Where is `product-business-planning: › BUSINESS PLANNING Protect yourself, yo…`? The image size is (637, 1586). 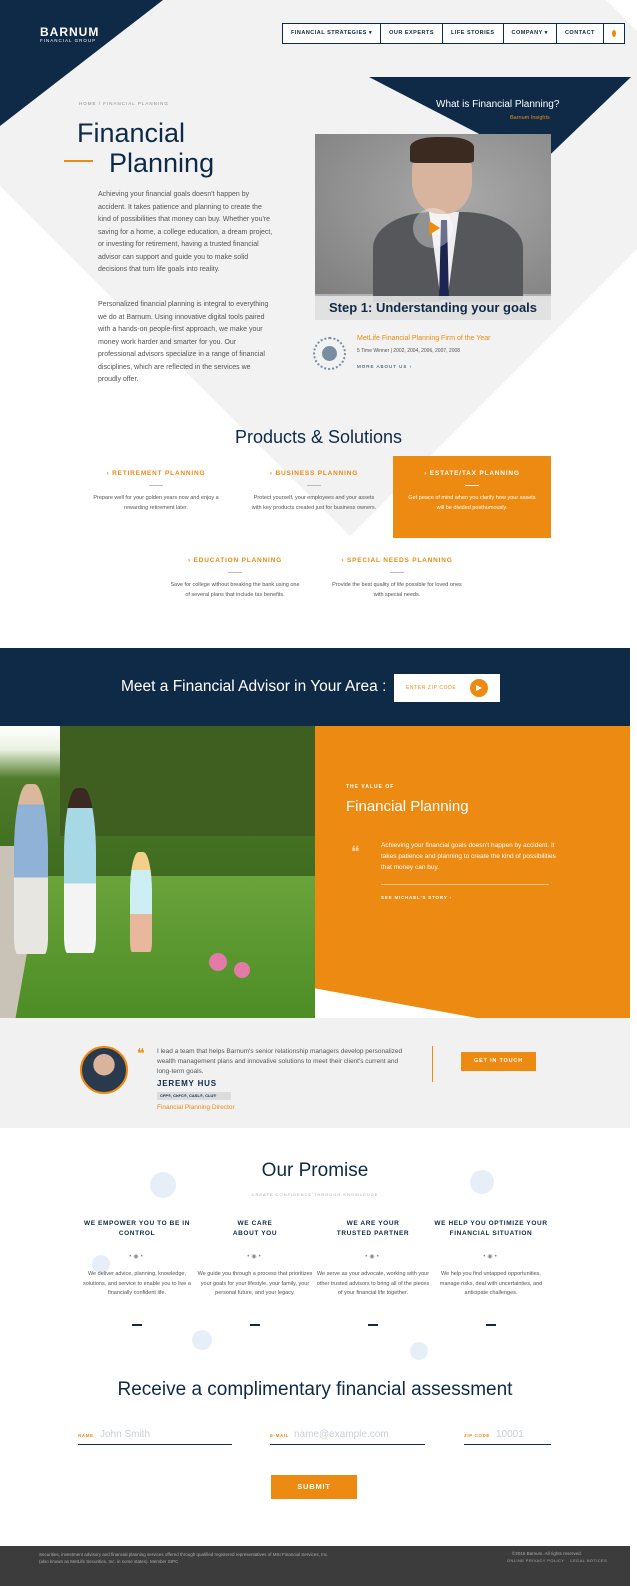 product-business-planning: › BUSINESS PLANNING Protect yourself, yo… is located at coordinates (314, 491).